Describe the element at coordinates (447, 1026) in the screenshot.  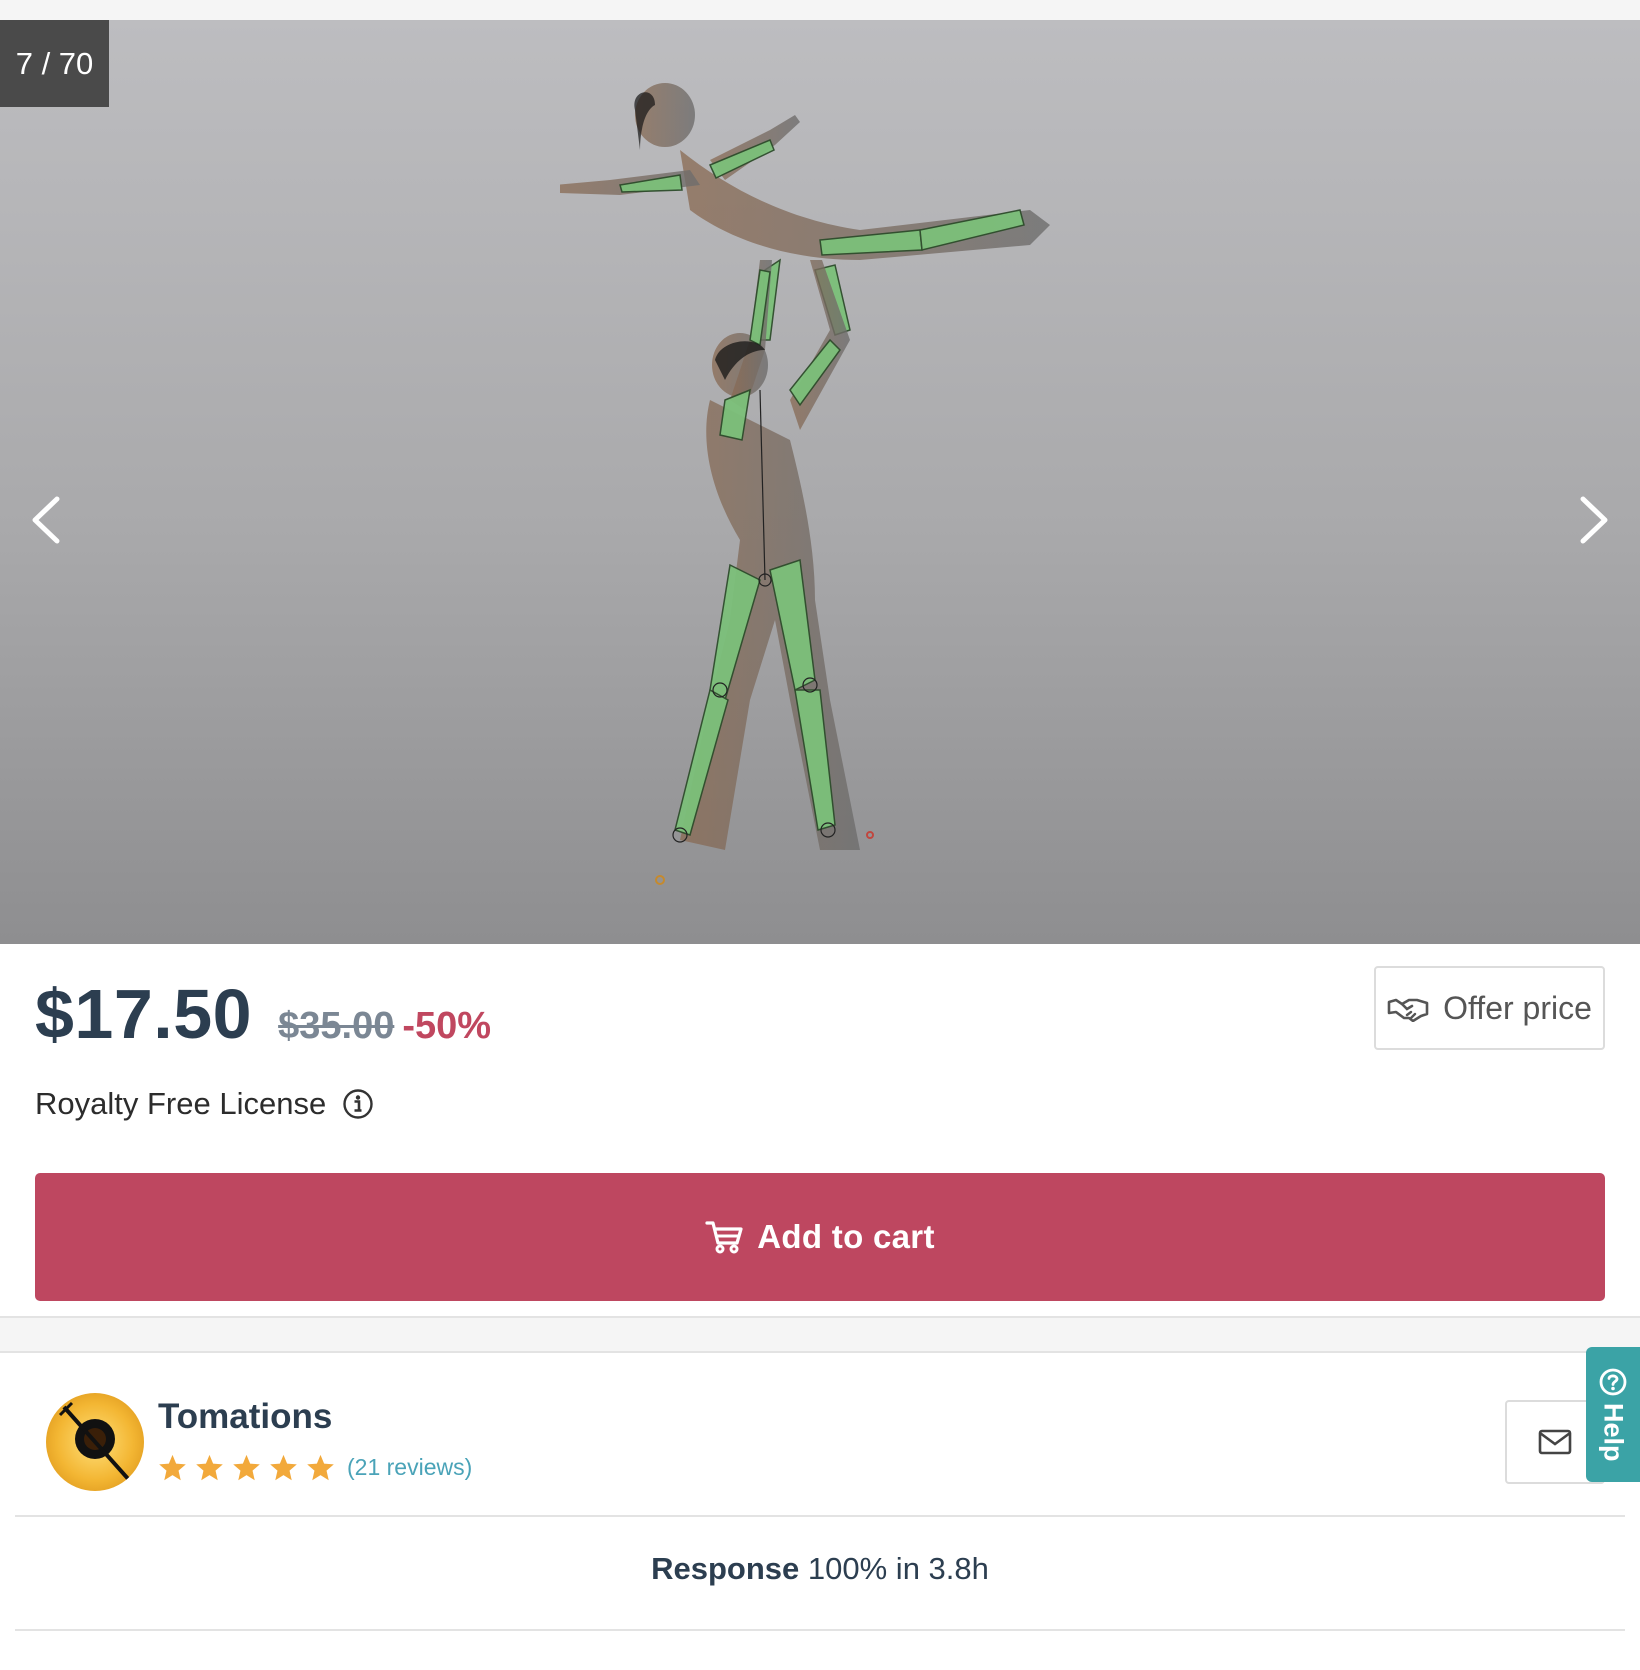
I see `discount-badge: -50%` at that location.